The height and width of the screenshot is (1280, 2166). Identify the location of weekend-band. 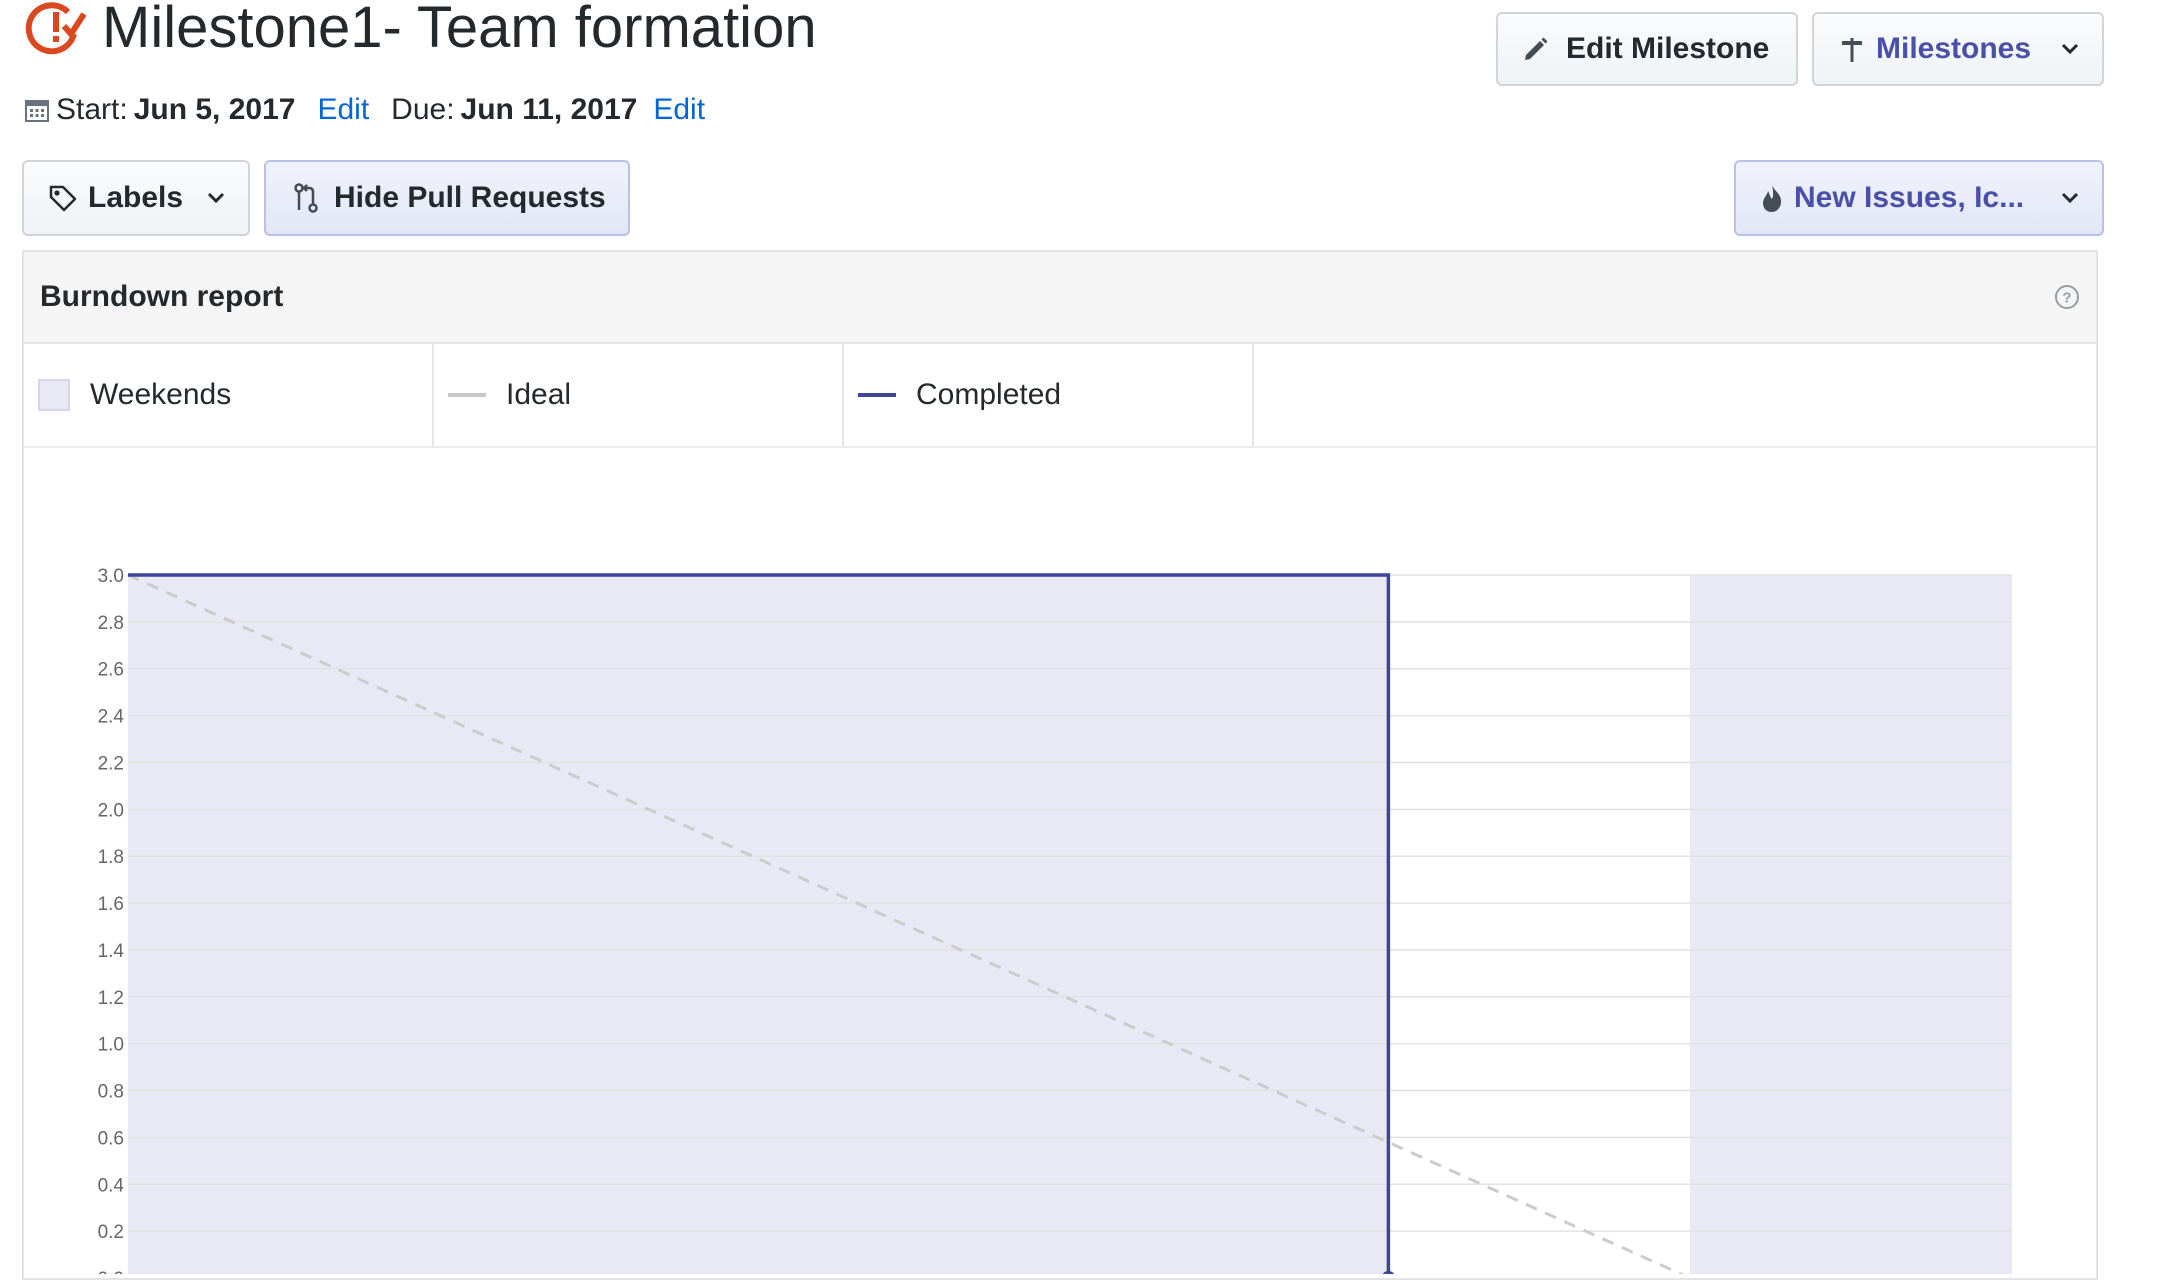
(1850, 924).